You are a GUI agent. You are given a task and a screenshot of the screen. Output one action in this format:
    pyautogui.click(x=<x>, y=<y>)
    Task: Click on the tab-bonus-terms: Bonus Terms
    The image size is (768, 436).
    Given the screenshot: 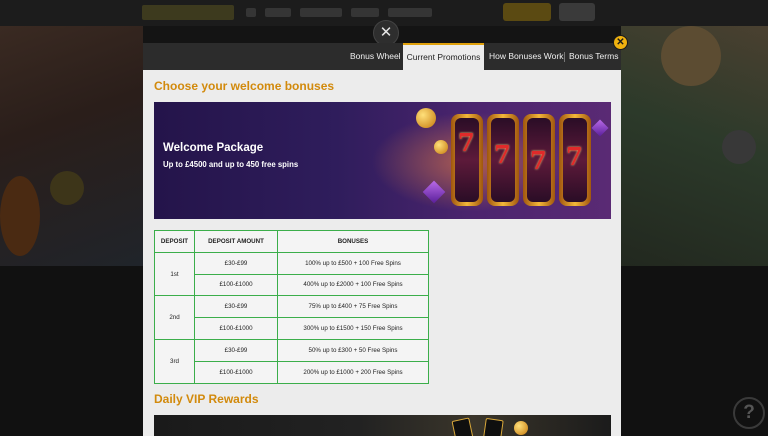 What is the action you would take?
    pyautogui.click(x=593, y=56)
    